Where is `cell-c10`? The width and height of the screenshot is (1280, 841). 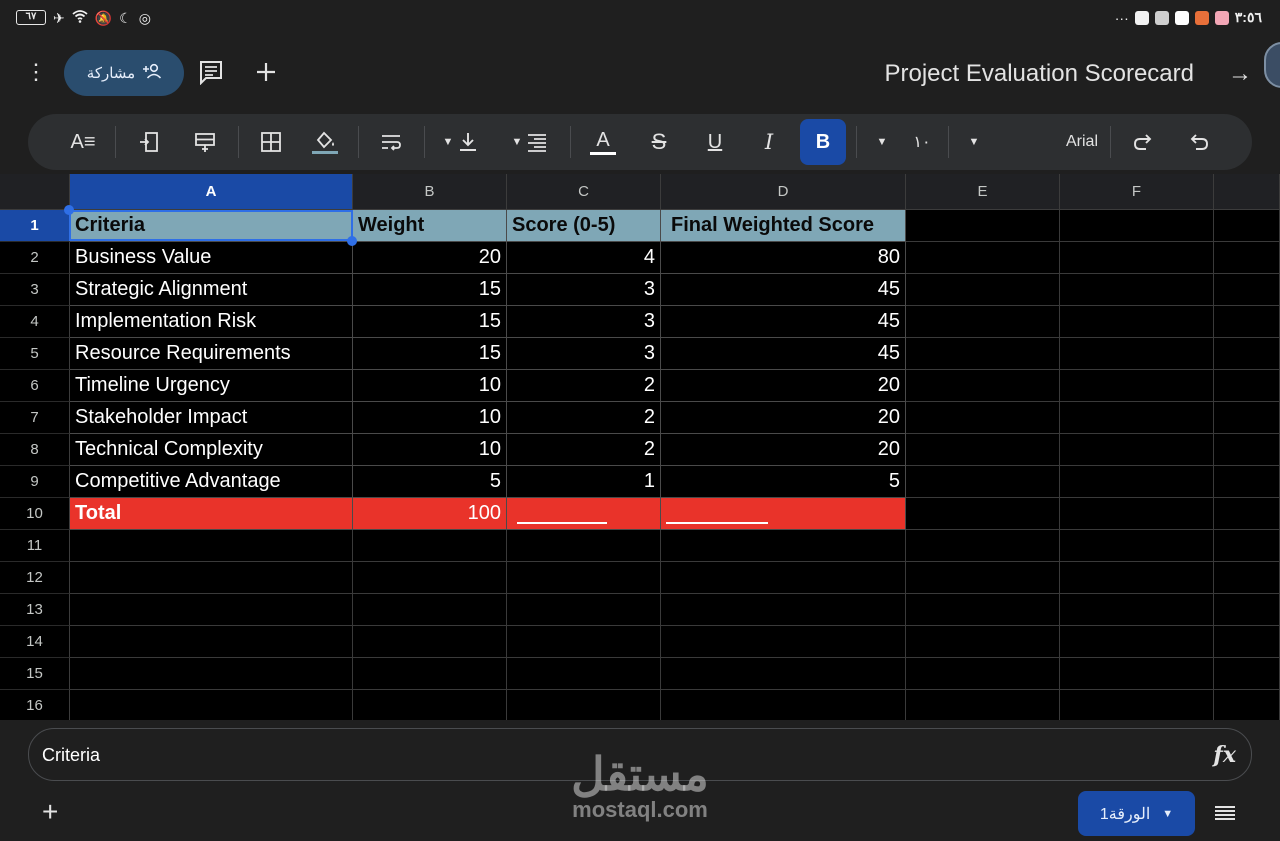
cell-c10 is located at coordinates (584, 514).